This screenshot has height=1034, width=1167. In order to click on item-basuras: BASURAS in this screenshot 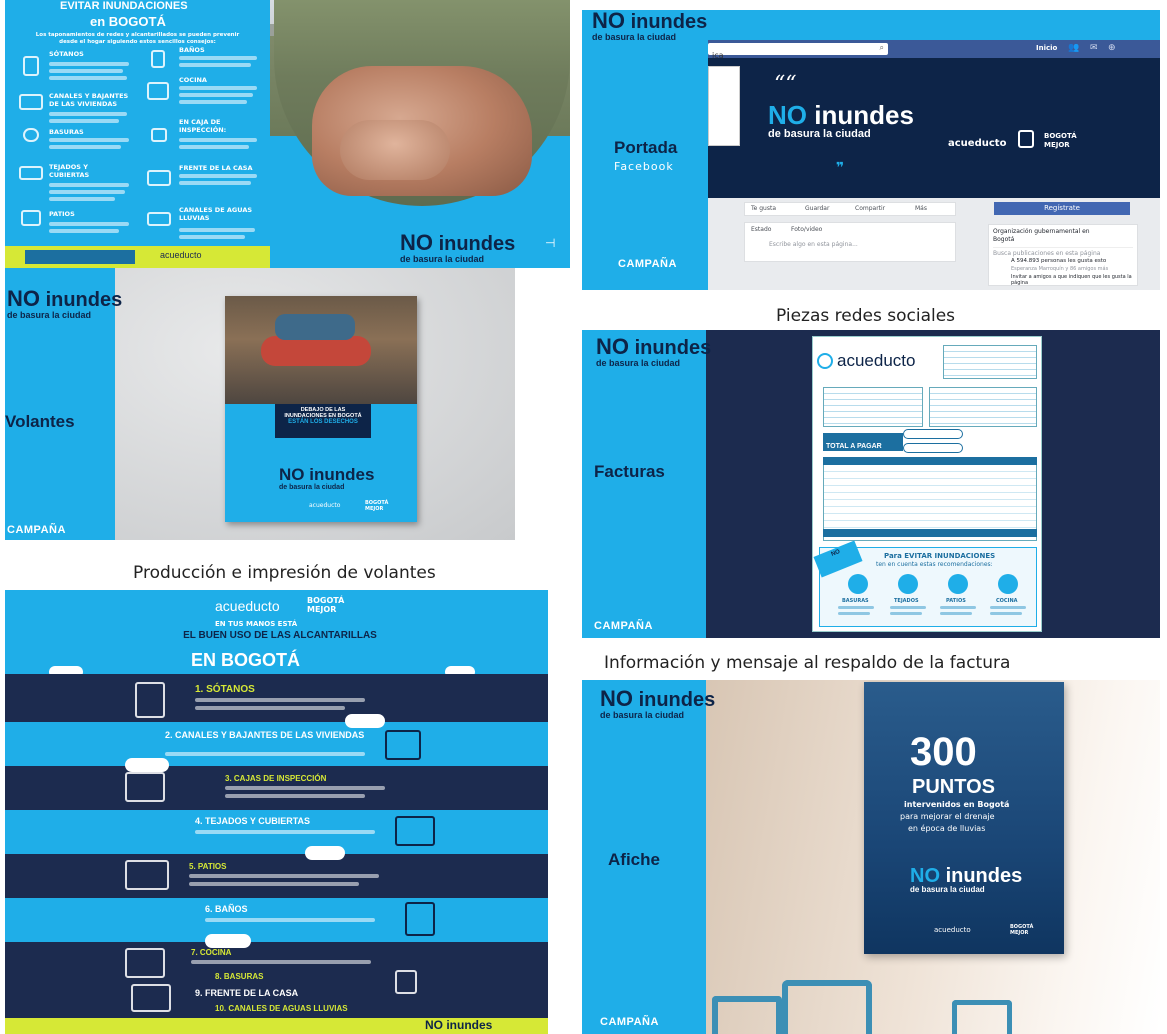, I will do `click(66, 132)`.